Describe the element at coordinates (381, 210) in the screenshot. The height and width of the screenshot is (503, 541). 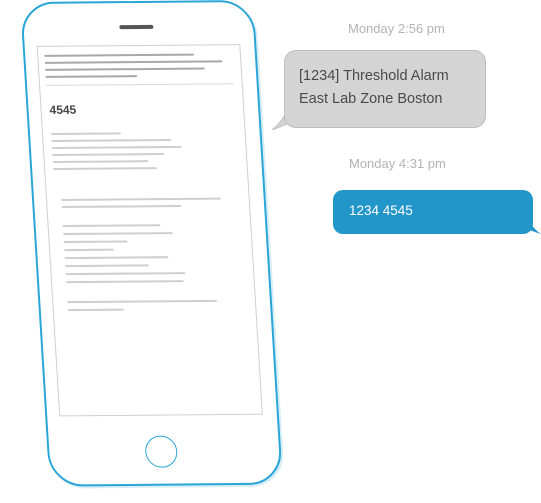
I see `message-text: 1234 4545` at that location.